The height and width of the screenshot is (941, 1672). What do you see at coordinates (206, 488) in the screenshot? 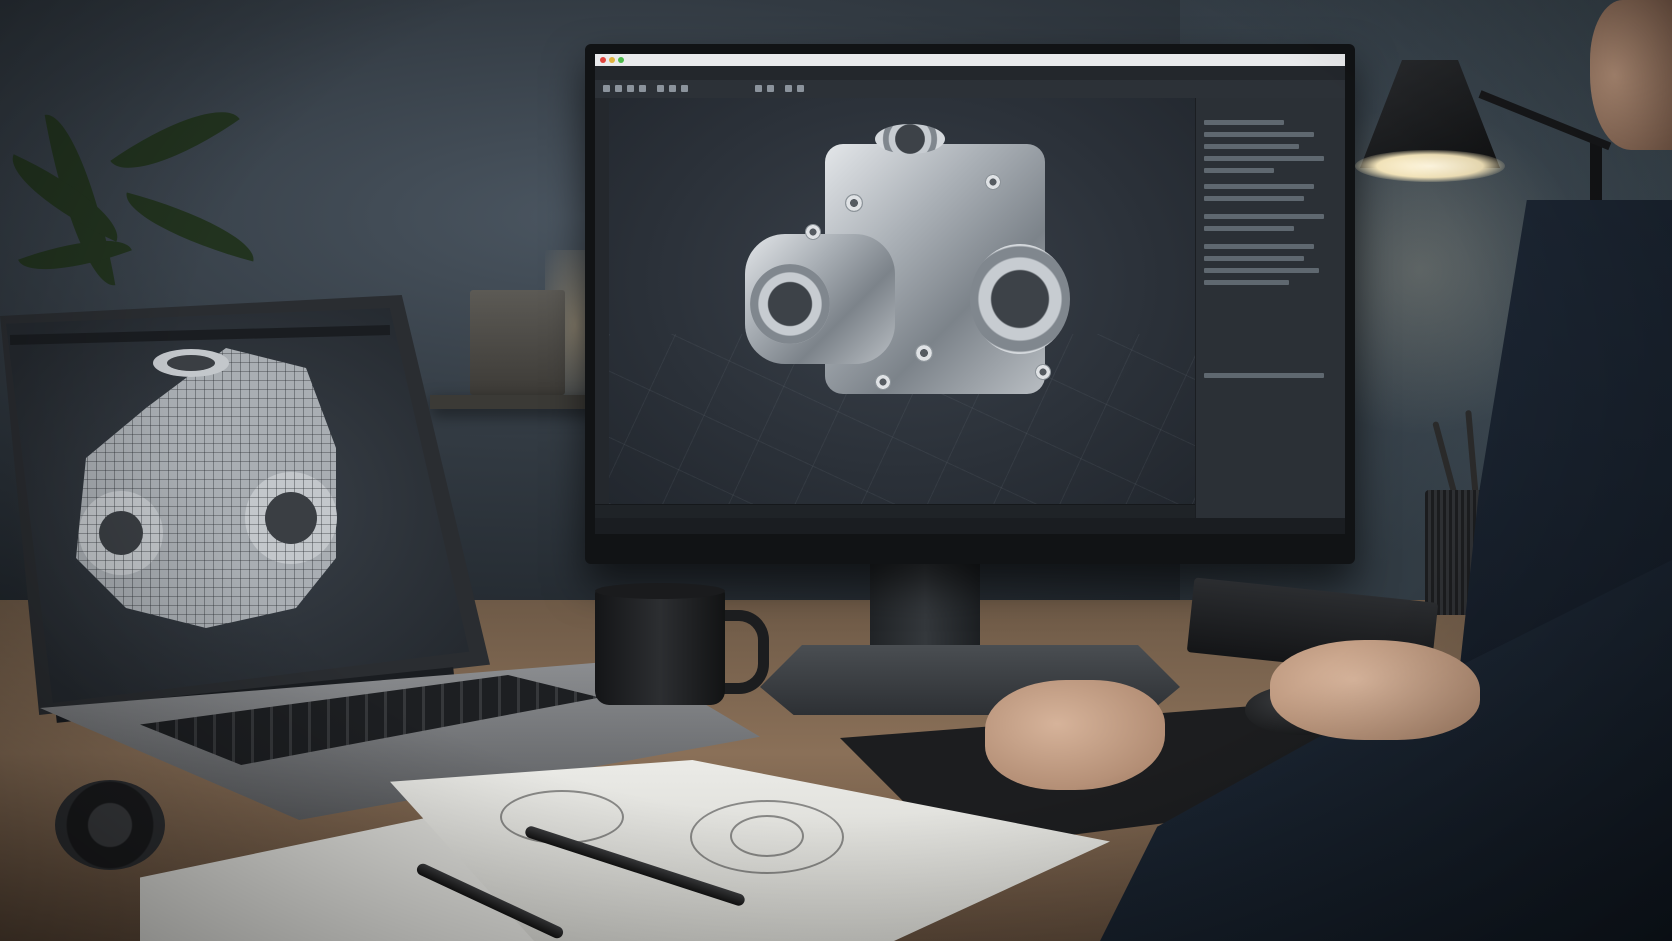
I see `wireframe-gearbox` at bounding box center [206, 488].